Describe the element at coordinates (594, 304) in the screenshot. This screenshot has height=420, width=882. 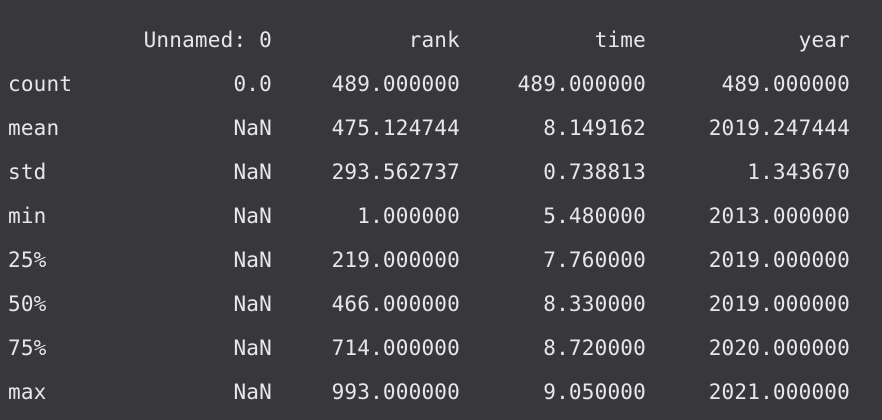
I see `table-cell: 8.330000` at that location.